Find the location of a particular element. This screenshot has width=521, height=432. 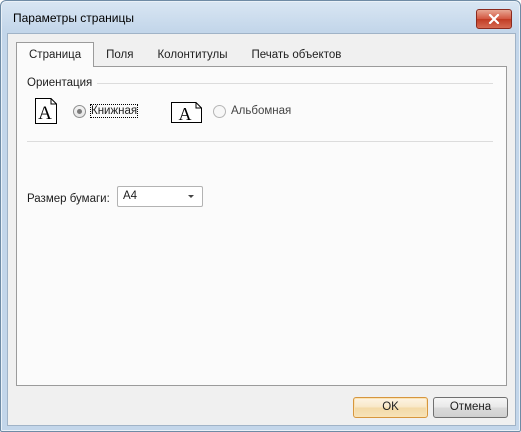

portrait-page-icon: A is located at coordinates (46, 111).